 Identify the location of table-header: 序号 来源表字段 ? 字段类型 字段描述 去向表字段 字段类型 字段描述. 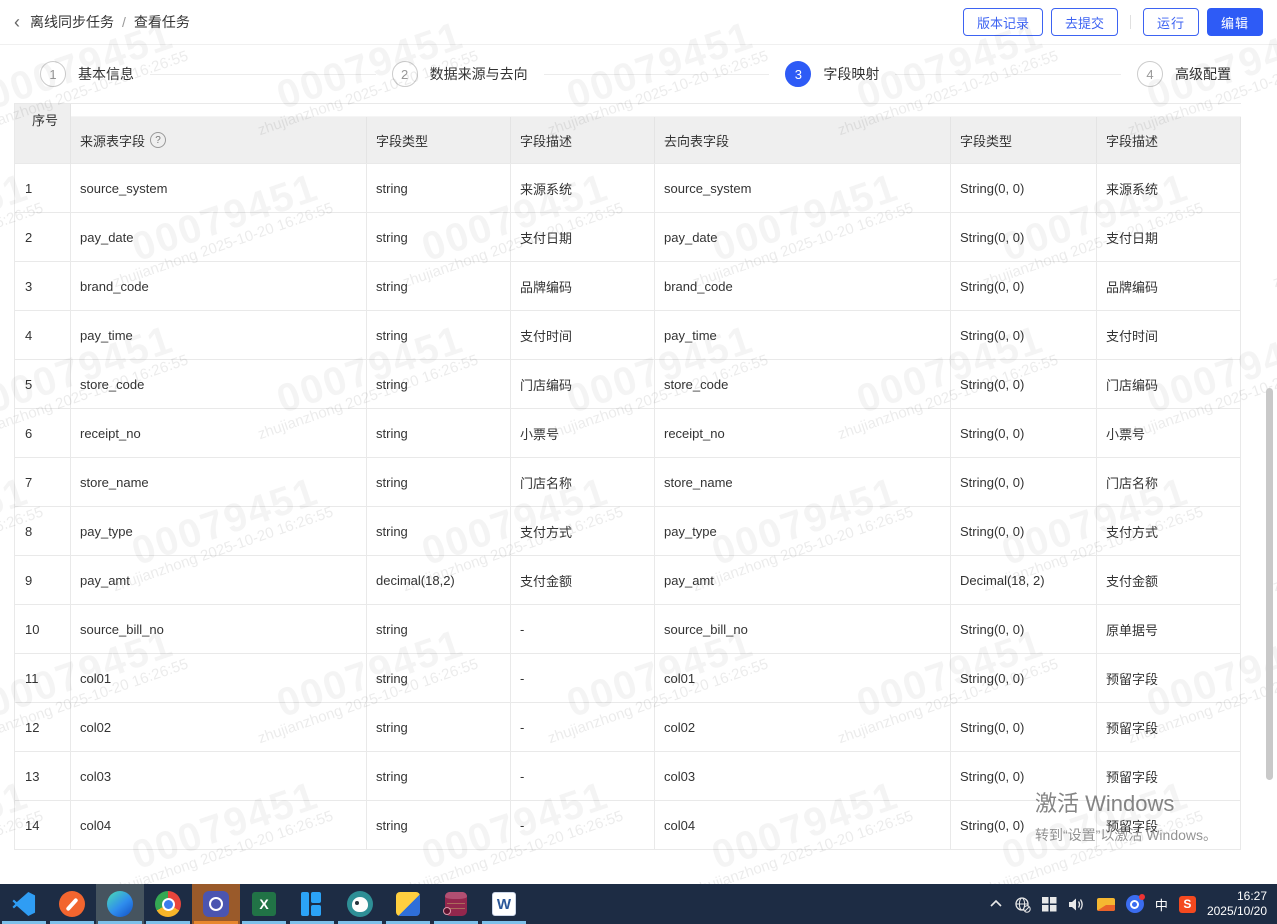
(628, 134).